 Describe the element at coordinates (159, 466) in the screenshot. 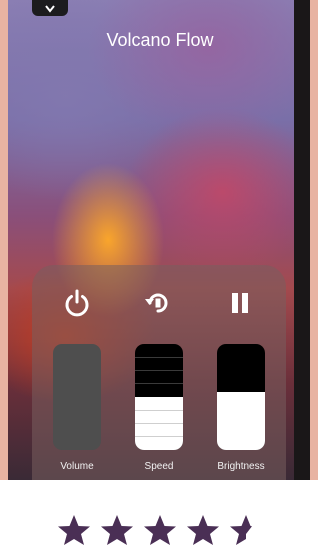

I see `speed-label: Speed` at that location.